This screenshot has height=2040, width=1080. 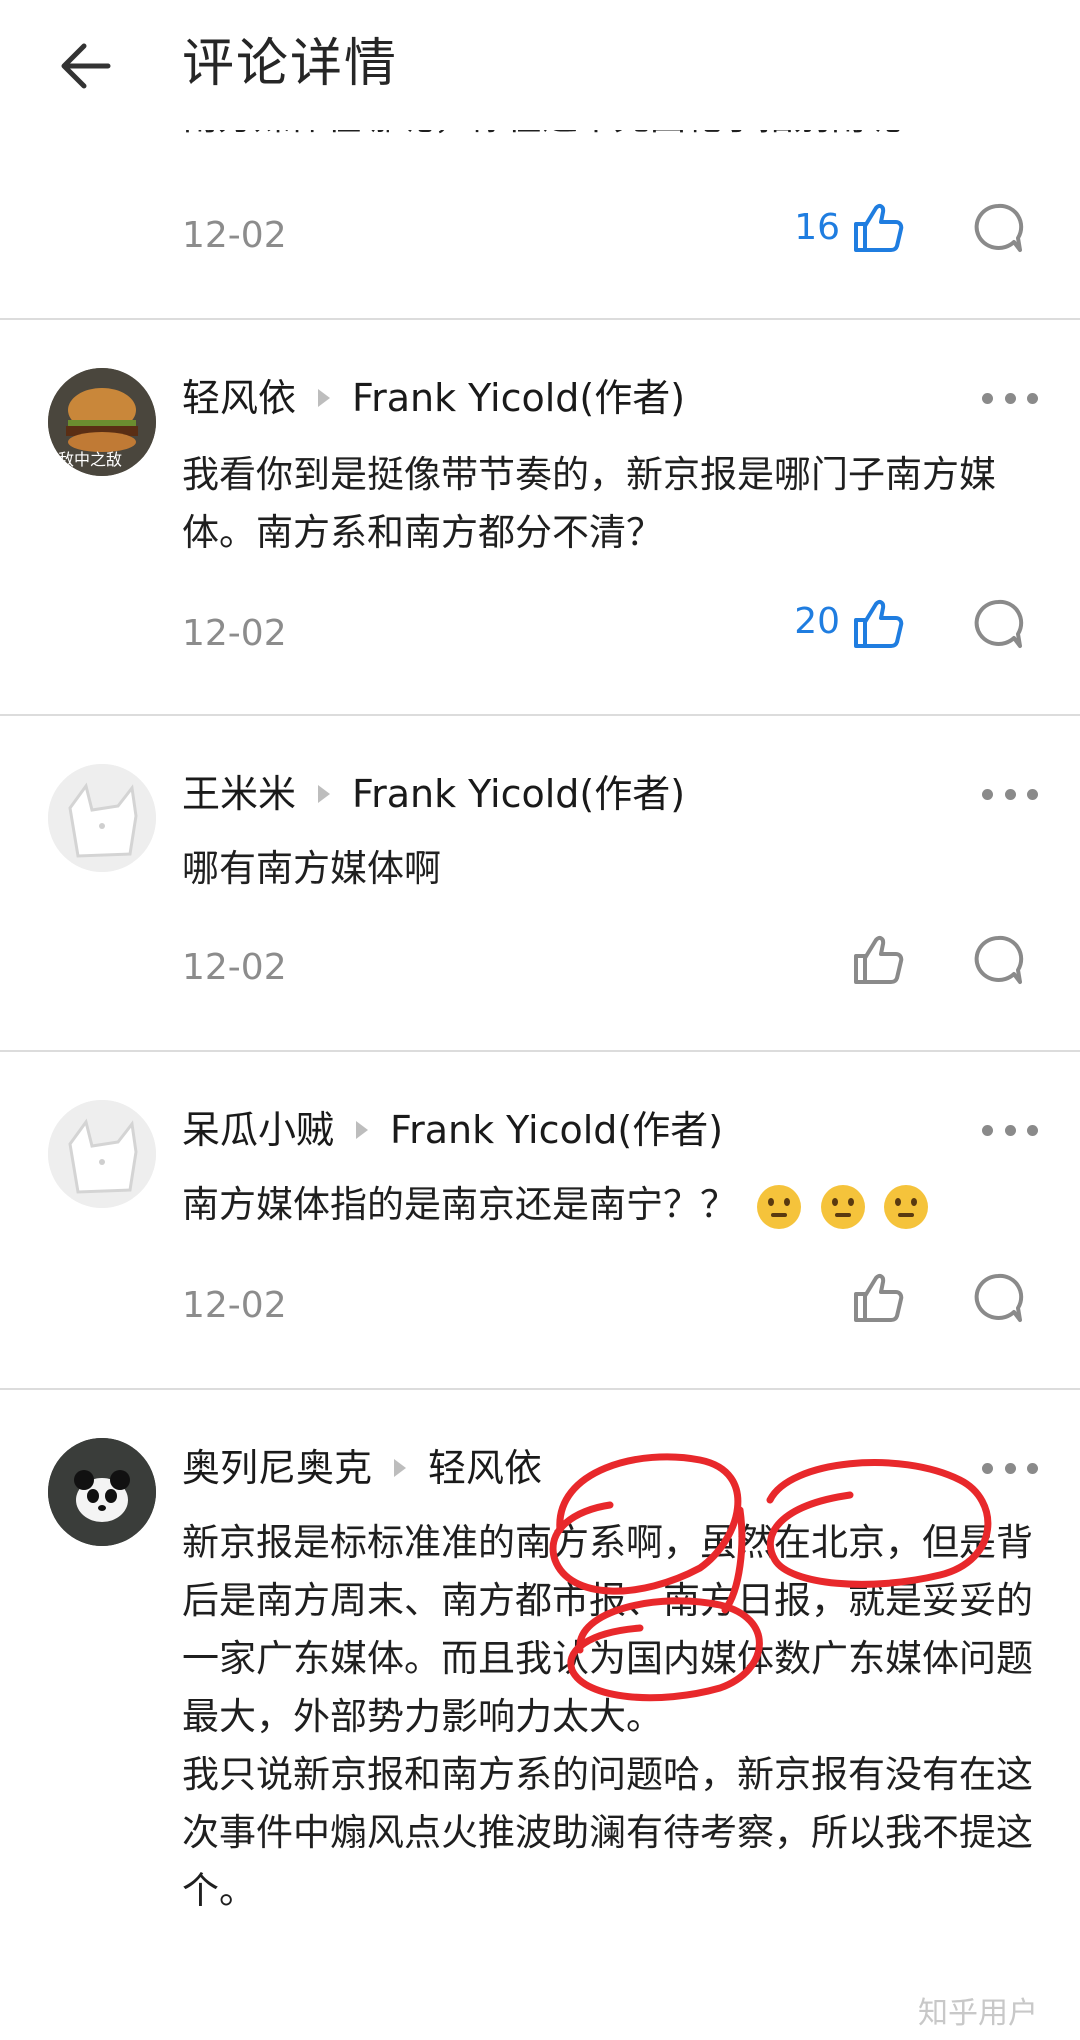 What do you see at coordinates (770, 1577) in the screenshot?
I see `red-annotation-circles` at bounding box center [770, 1577].